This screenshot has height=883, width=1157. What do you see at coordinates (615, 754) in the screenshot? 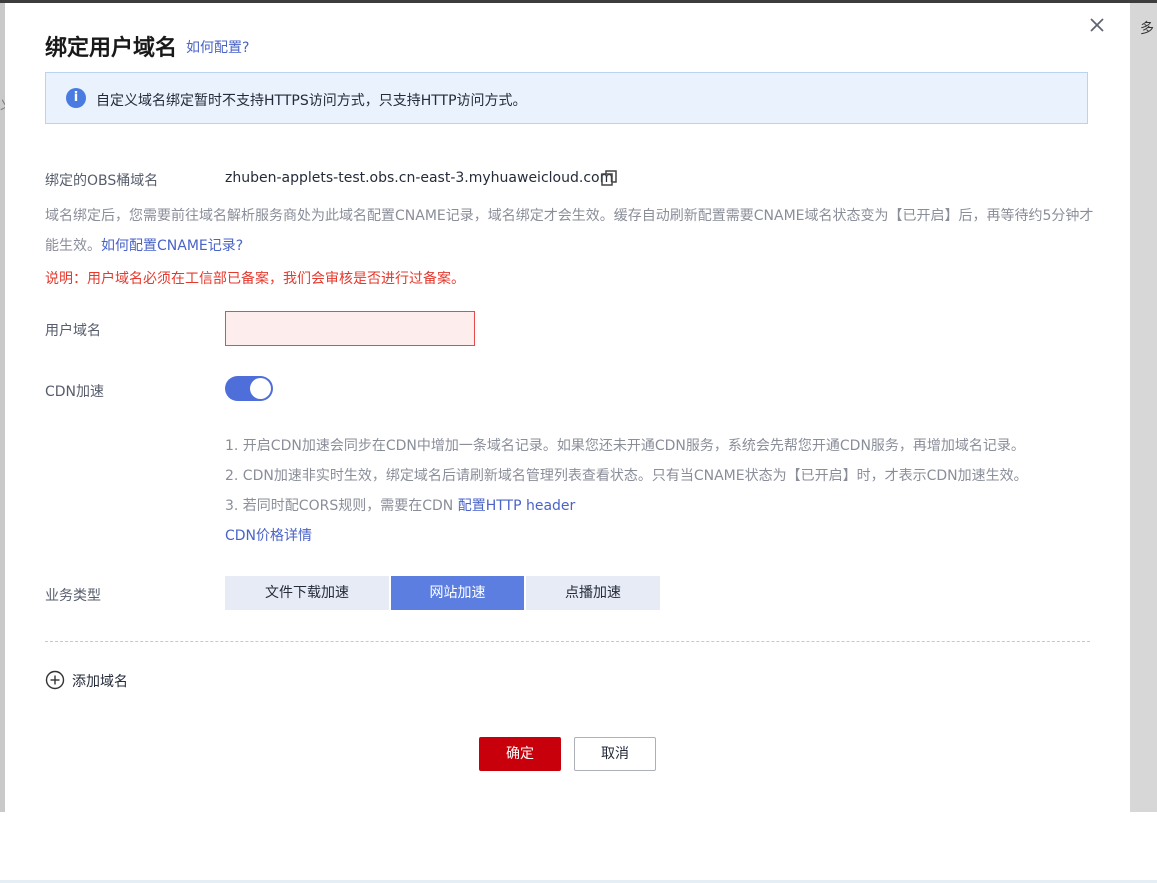
I see `cancel-button: 取消` at bounding box center [615, 754].